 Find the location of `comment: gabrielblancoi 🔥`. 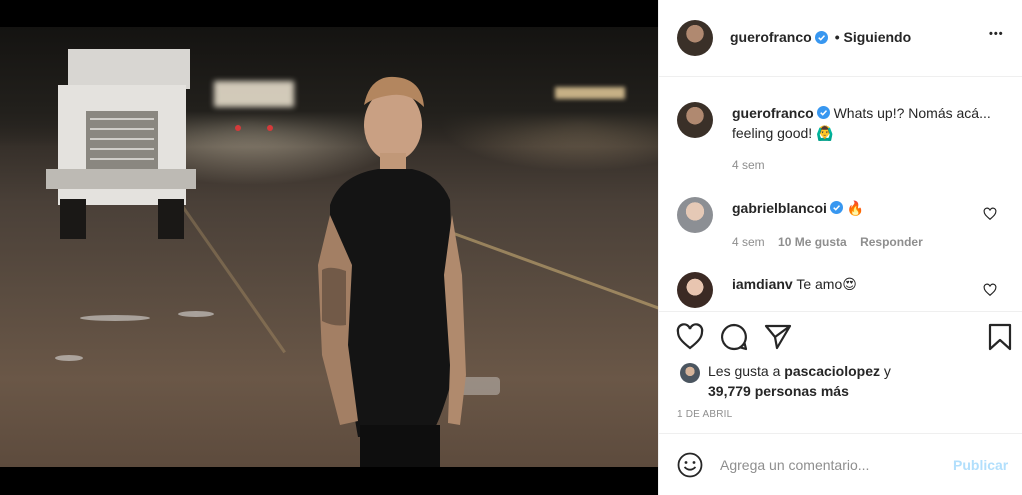

comment: gabrielblancoi 🔥 is located at coordinates (852, 208).